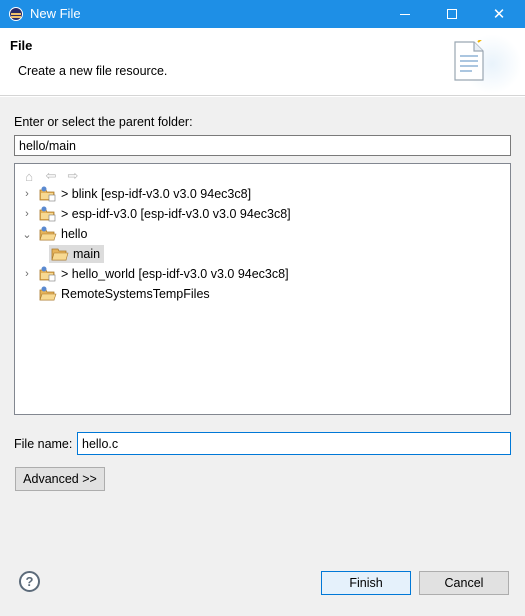 The image size is (525, 616). What do you see at coordinates (93, 71) in the screenshot?
I see `wizard-description: Create a new file resource.` at bounding box center [93, 71].